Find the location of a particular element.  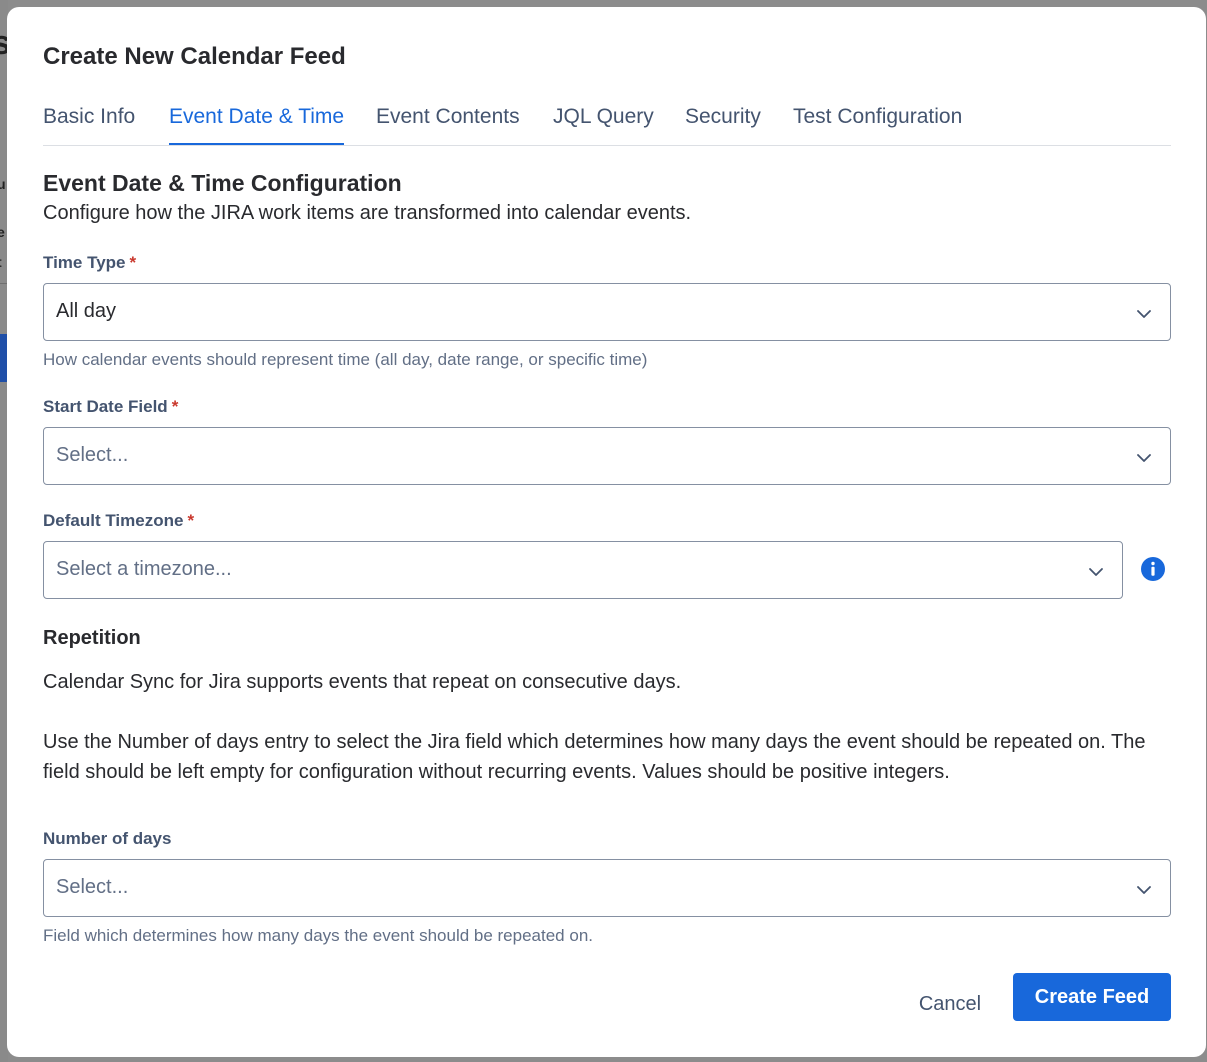

start-date-label: Start Date Field * is located at coordinates (111, 406).